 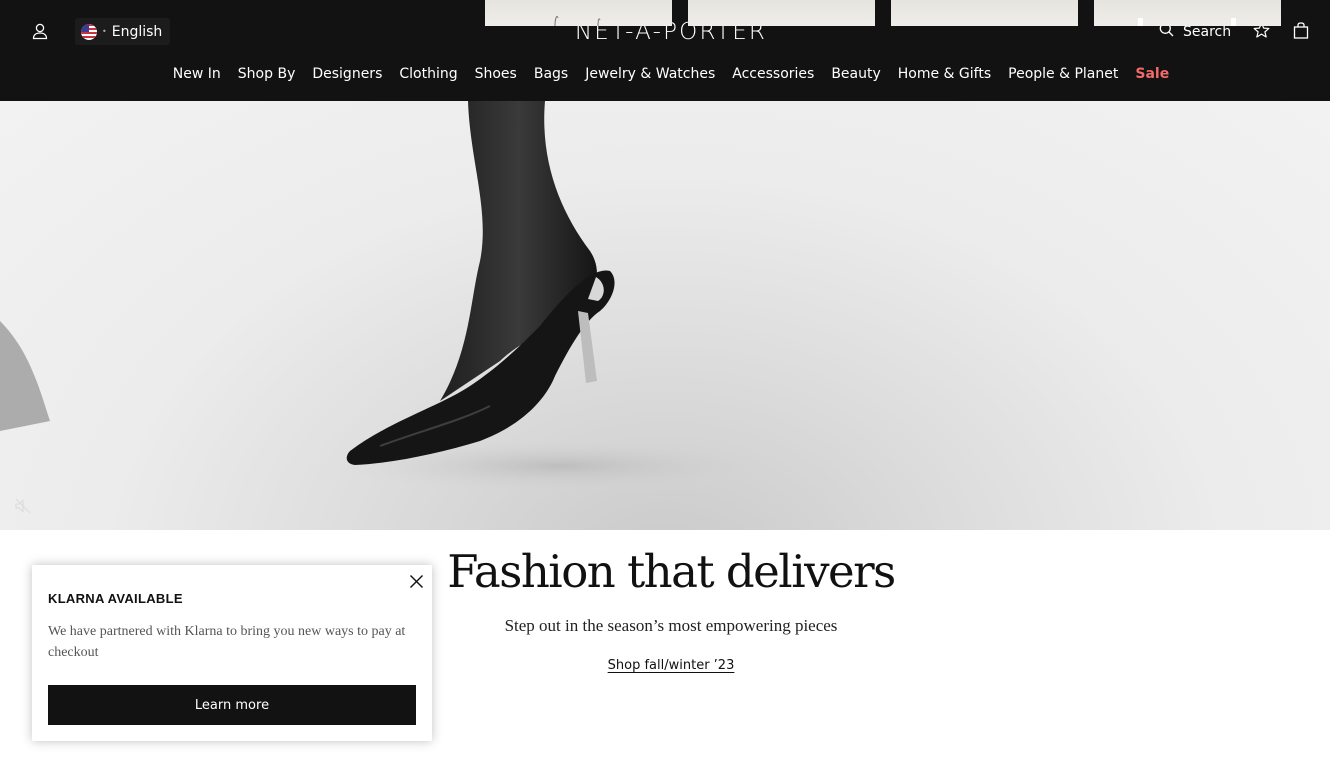 I want to click on close-icon, so click(x=416, y=581).